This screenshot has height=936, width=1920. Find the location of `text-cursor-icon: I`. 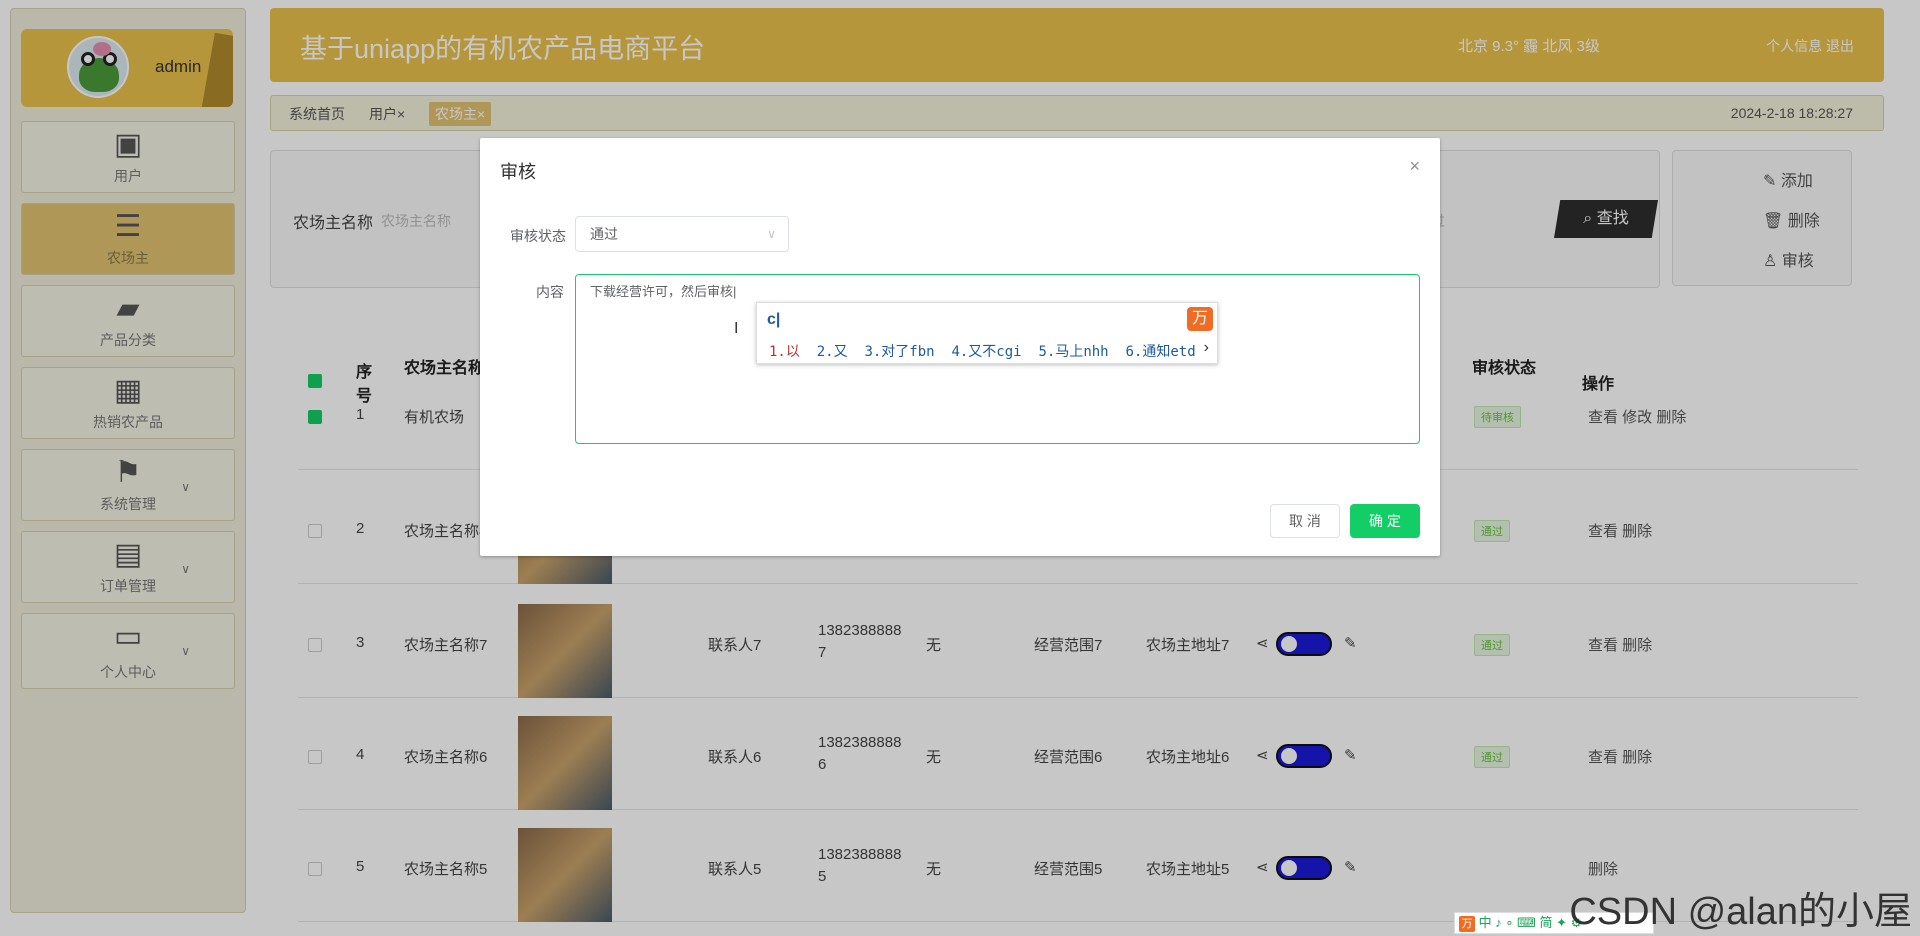

text-cursor-icon: I is located at coordinates (736, 328).